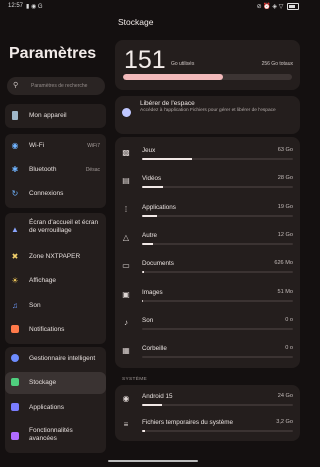  What do you see at coordinates (207, 210) in the screenshot?
I see `storage-row-applications: ⁞ Applications 19 Go` at bounding box center [207, 210].